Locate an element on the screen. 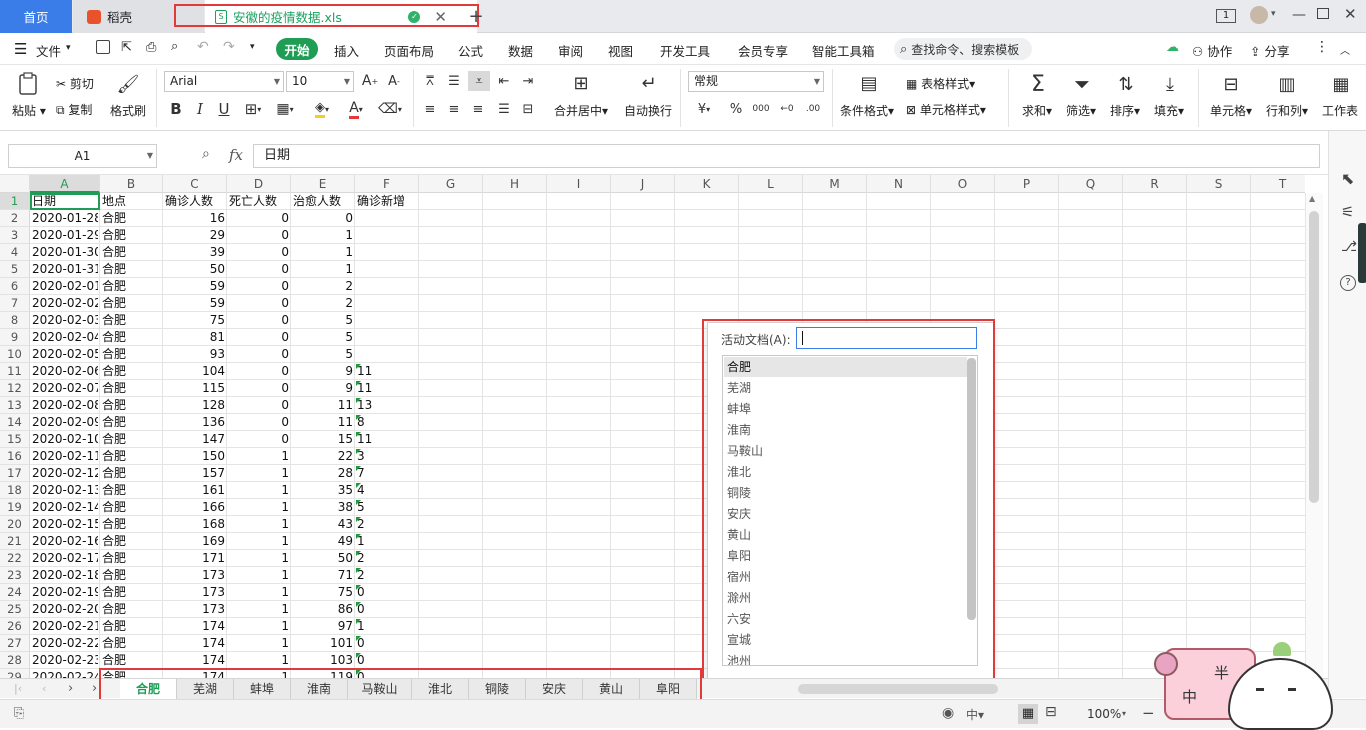  menu-start: 开始 is located at coordinates (297, 49).